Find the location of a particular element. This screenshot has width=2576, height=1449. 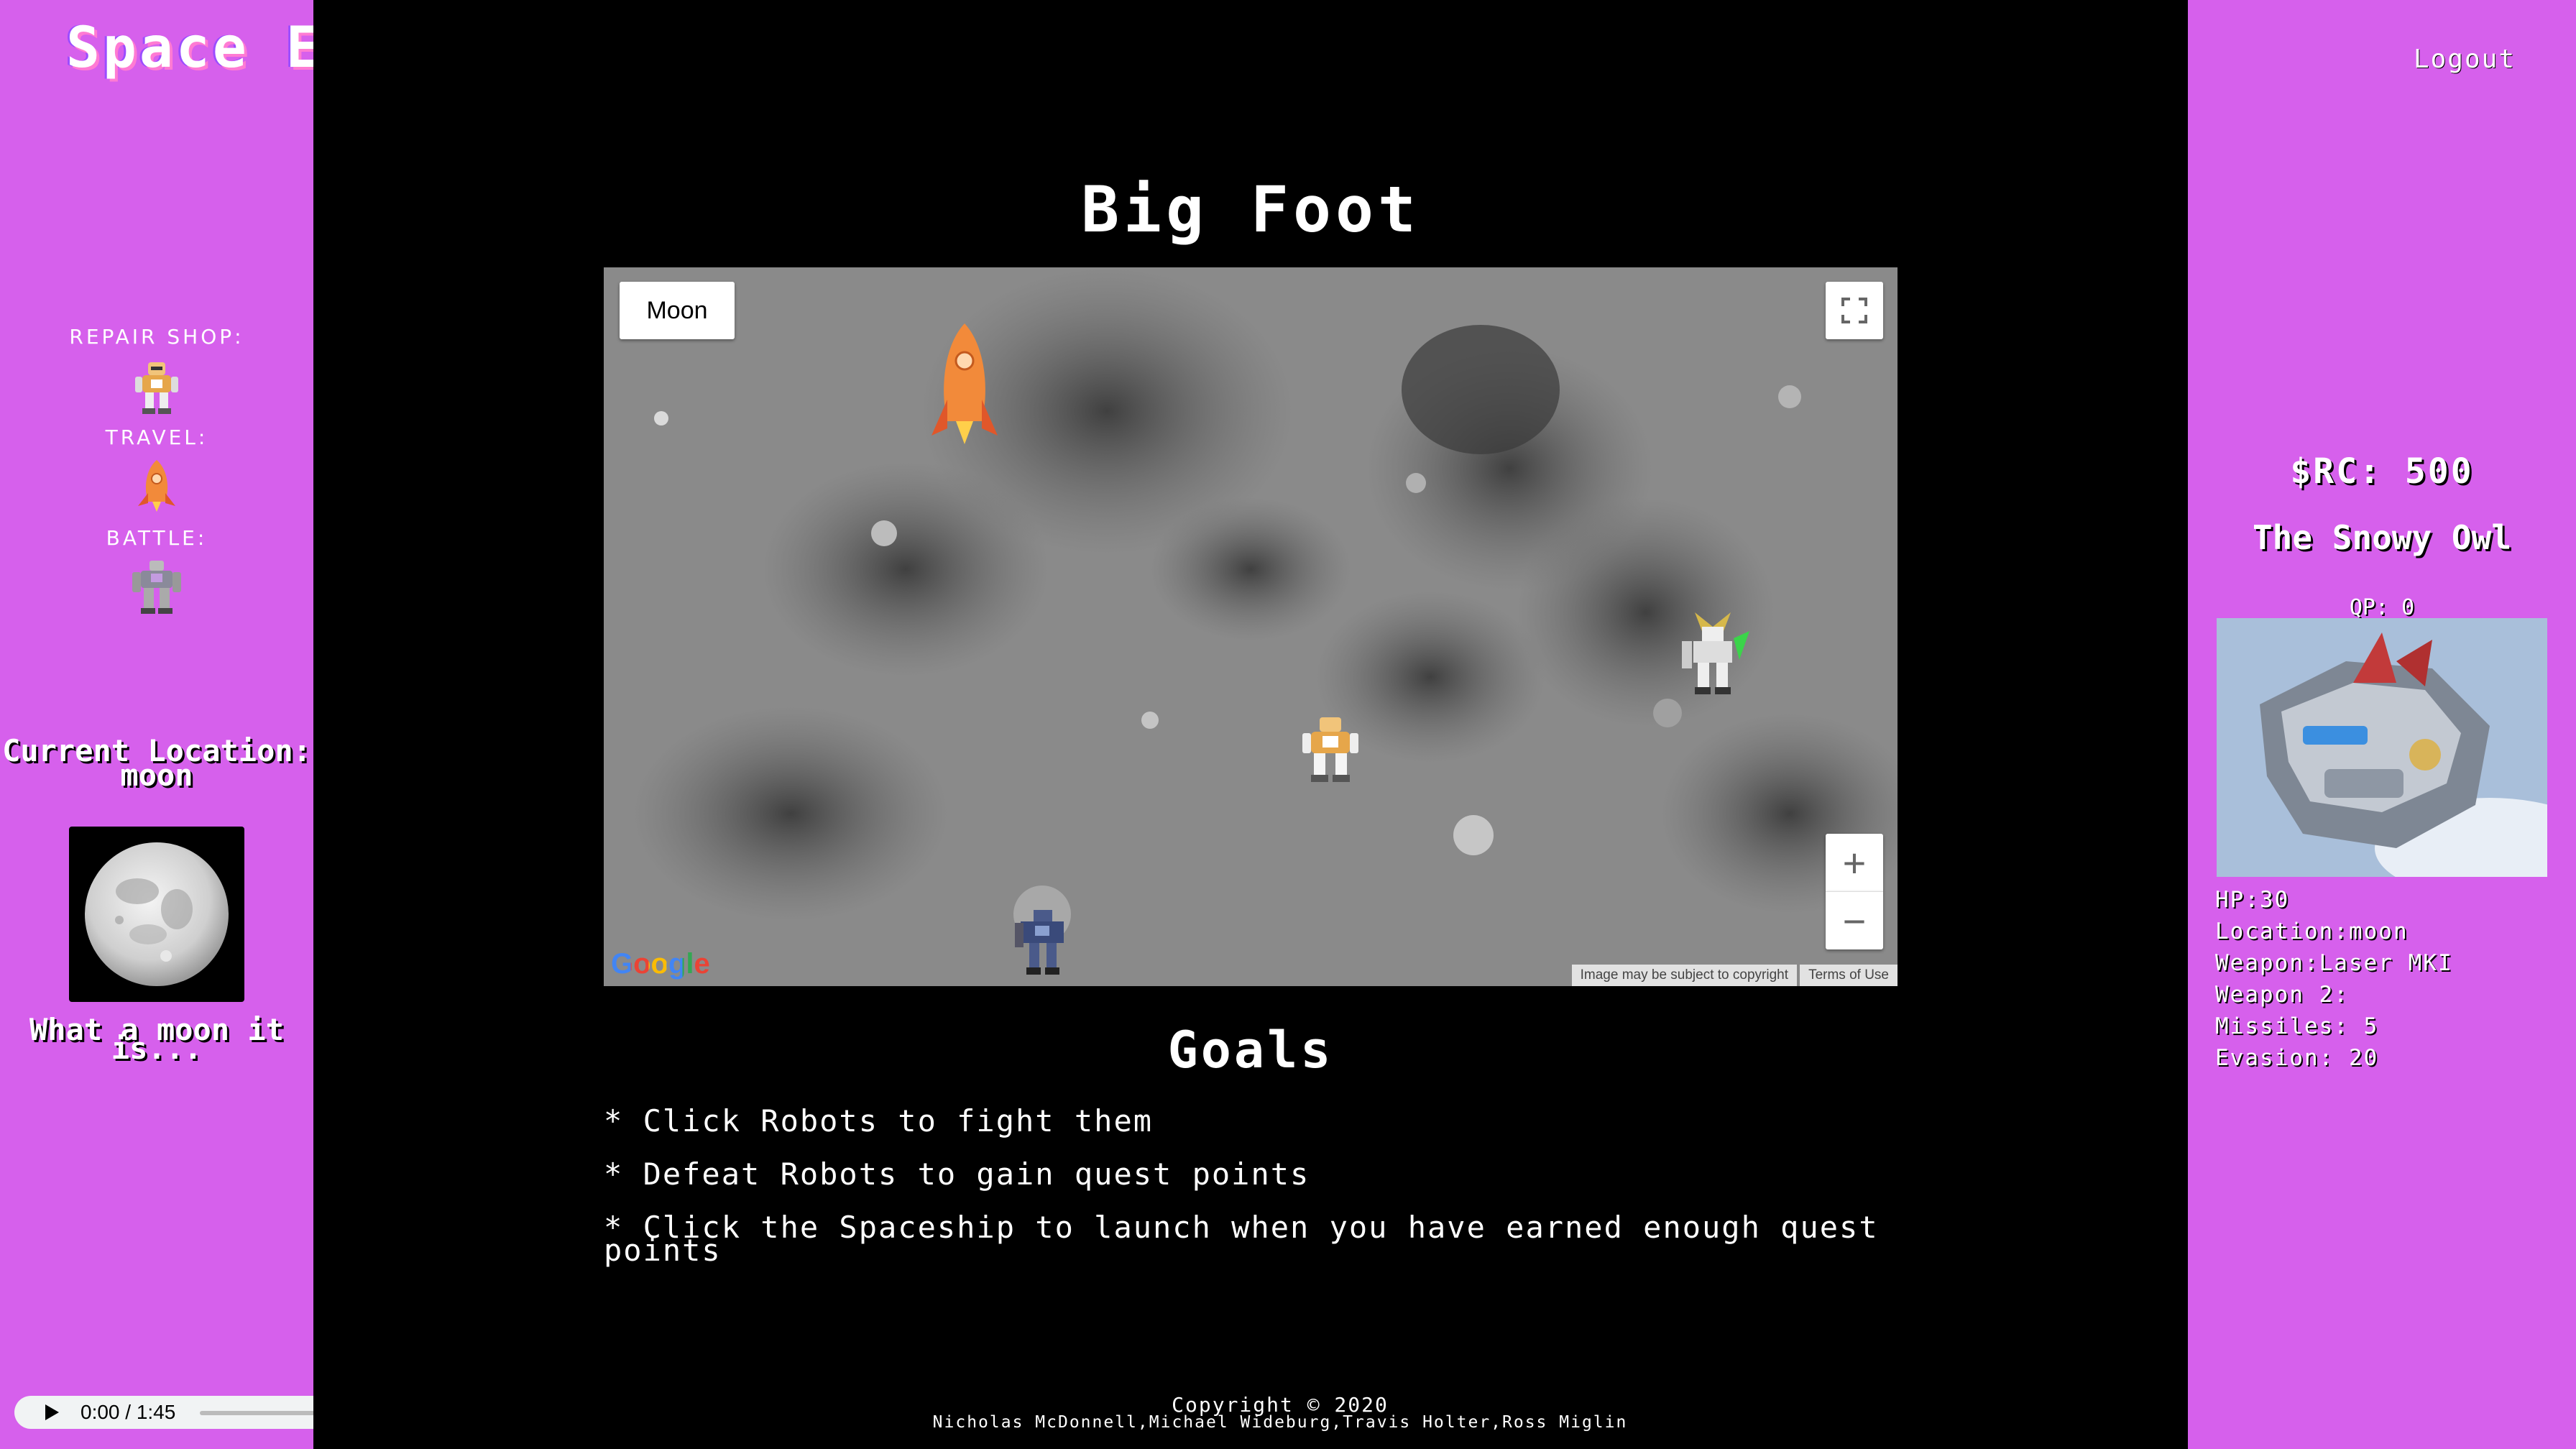

fullscreen-icon is located at coordinates (1854, 310).